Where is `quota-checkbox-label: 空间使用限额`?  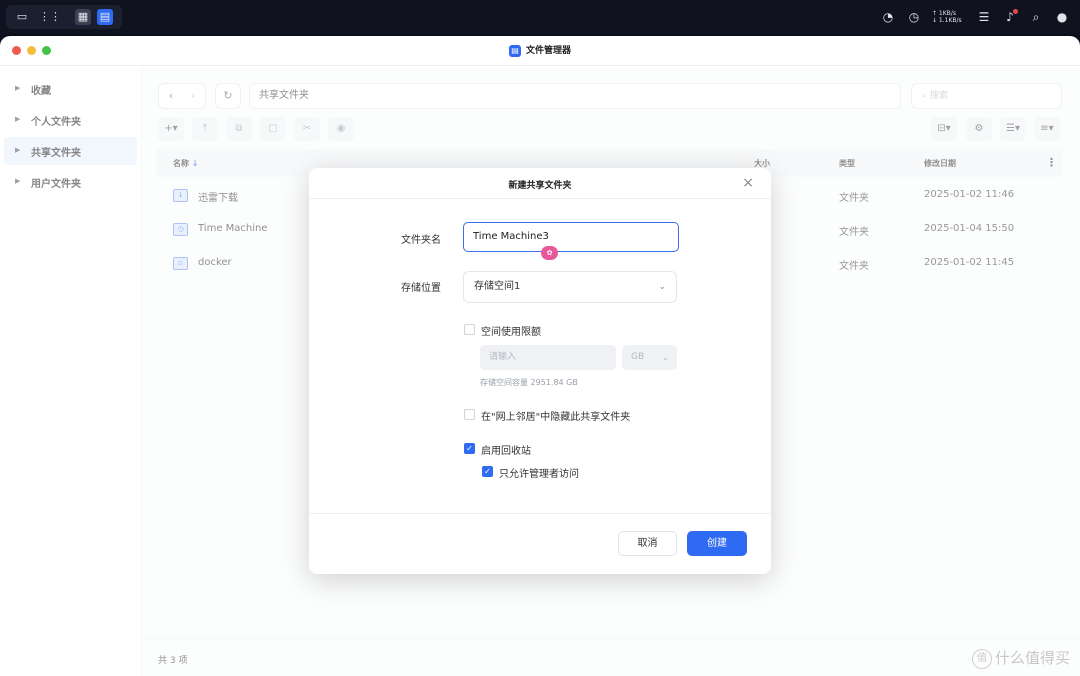 quota-checkbox-label: 空间使用限额 is located at coordinates (511, 332).